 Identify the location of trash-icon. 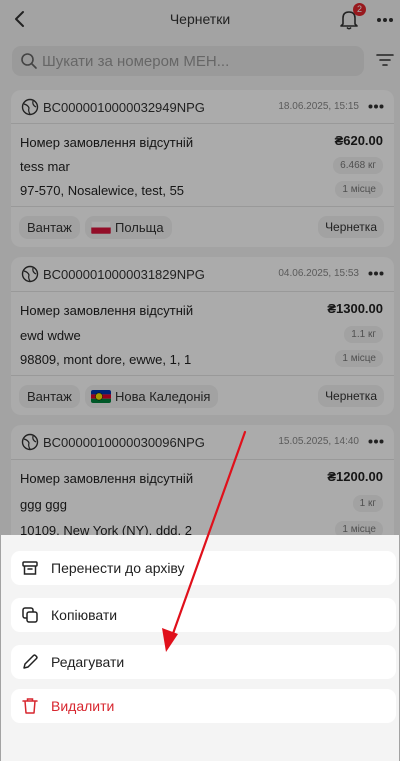
(30, 706).